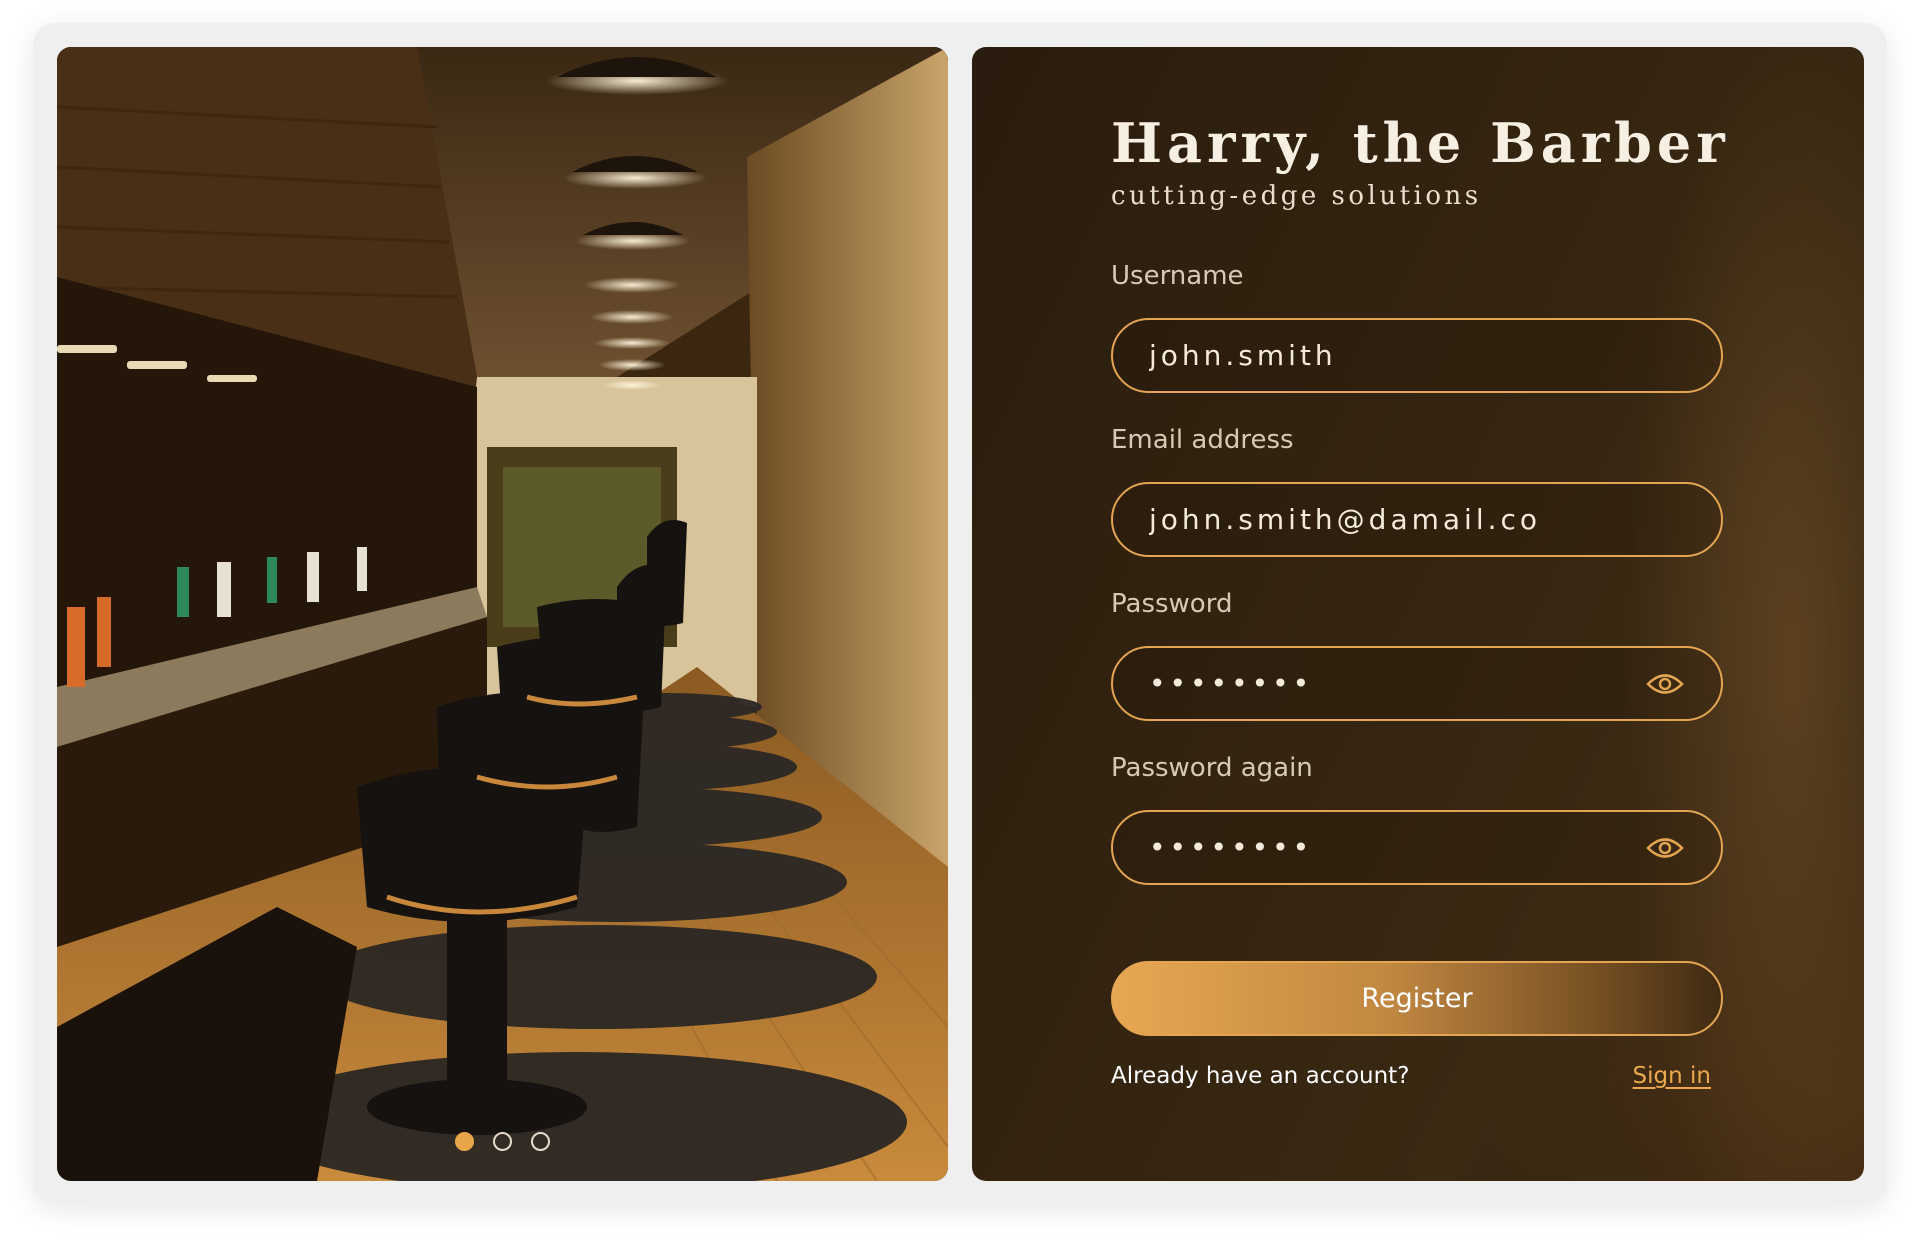 The width and height of the screenshot is (1920, 1247). What do you see at coordinates (1212, 768) in the screenshot?
I see `password-again-label: Password again` at bounding box center [1212, 768].